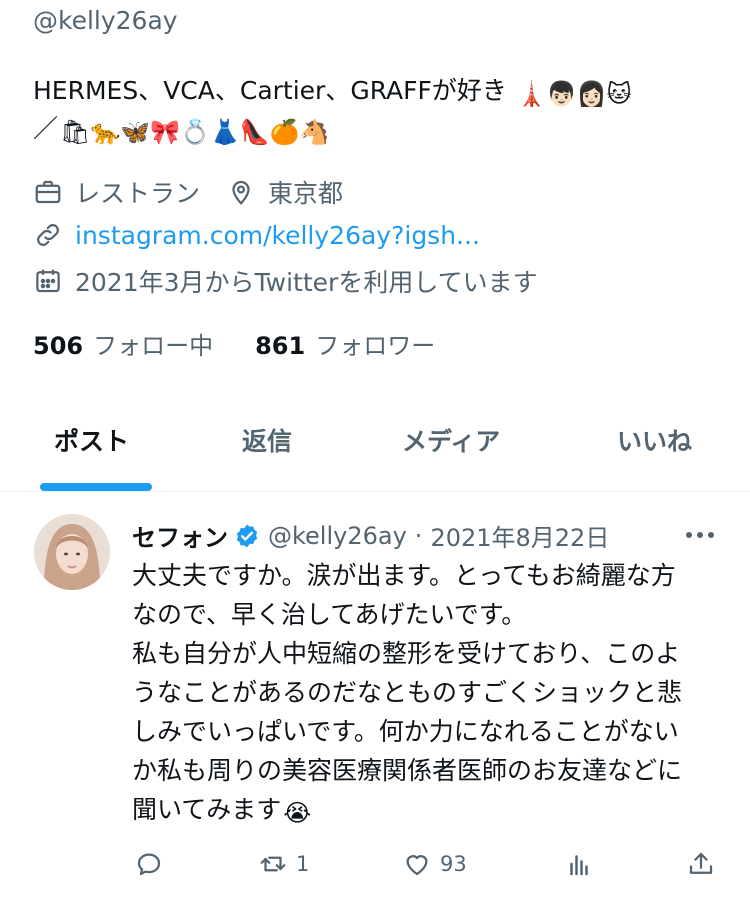  What do you see at coordinates (138, 193) in the screenshot?
I see `profile-occupation: レストラン` at bounding box center [138, 193].